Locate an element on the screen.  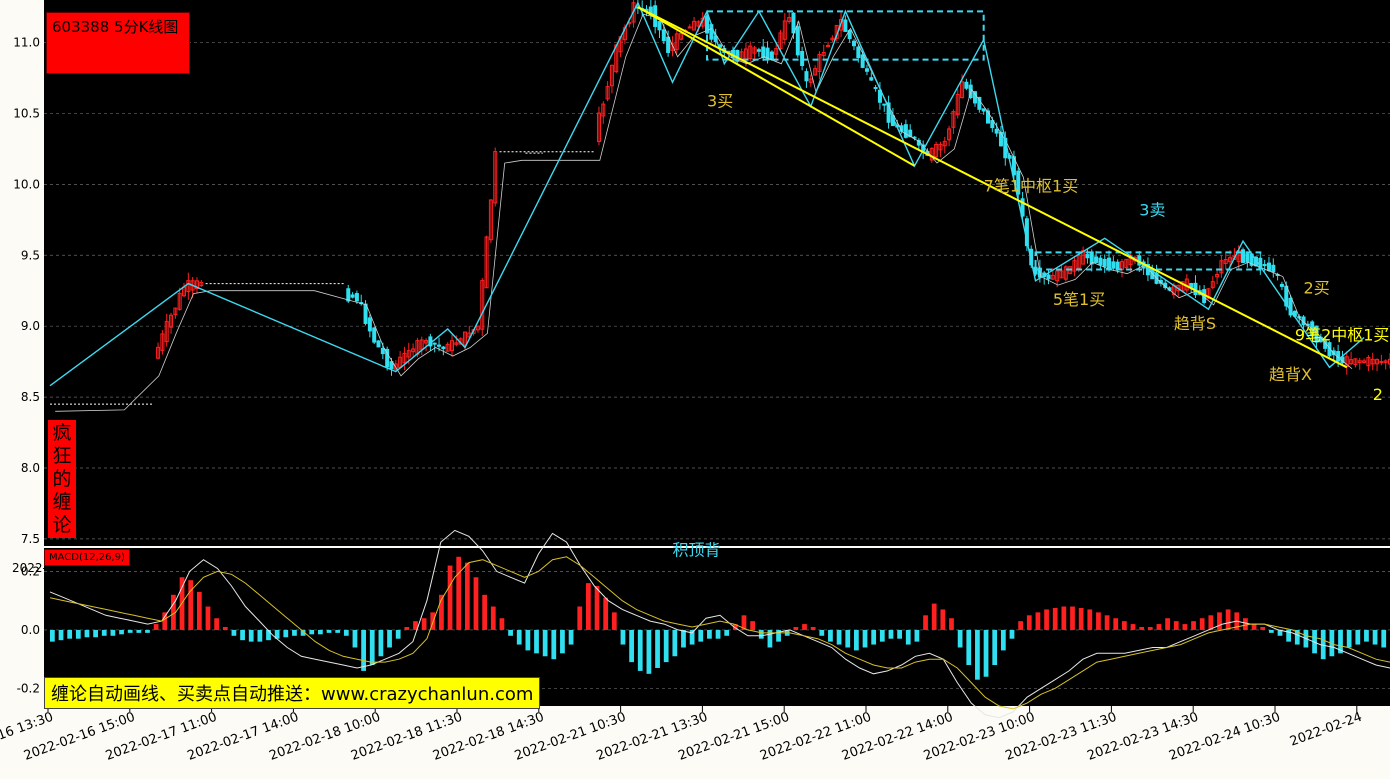
signal-annotation: 趋背S is located at coordinates (1195, 323).